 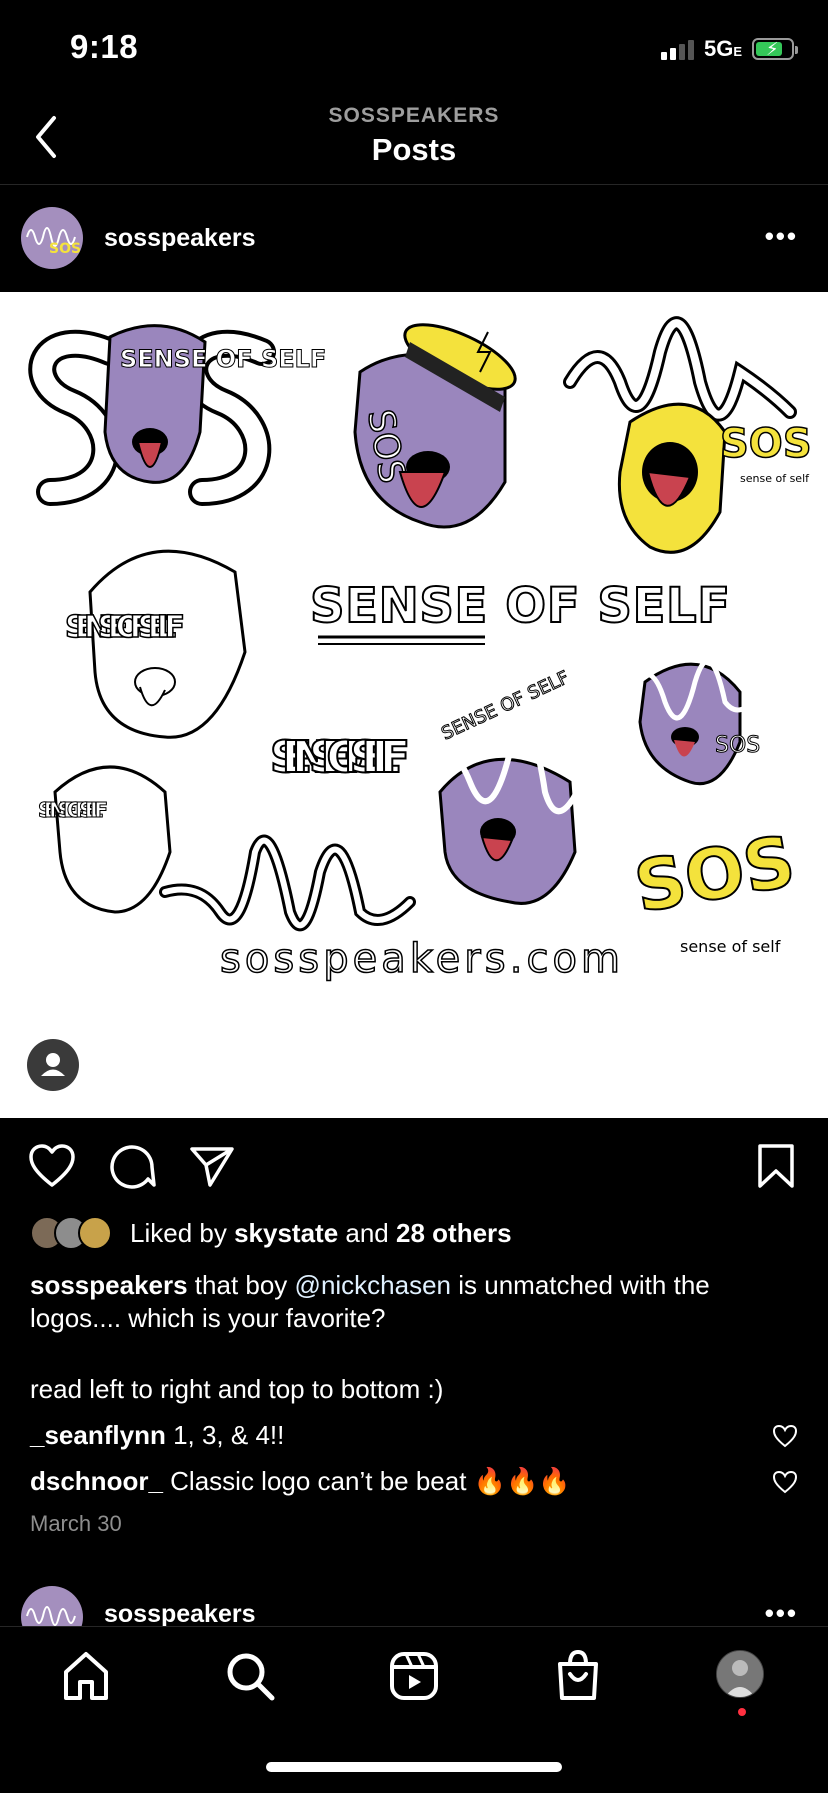 What do you see at coordinates (781, 236) in the screenshot?
I see `more-options-icon: •••` at bounding box center [781, 236].